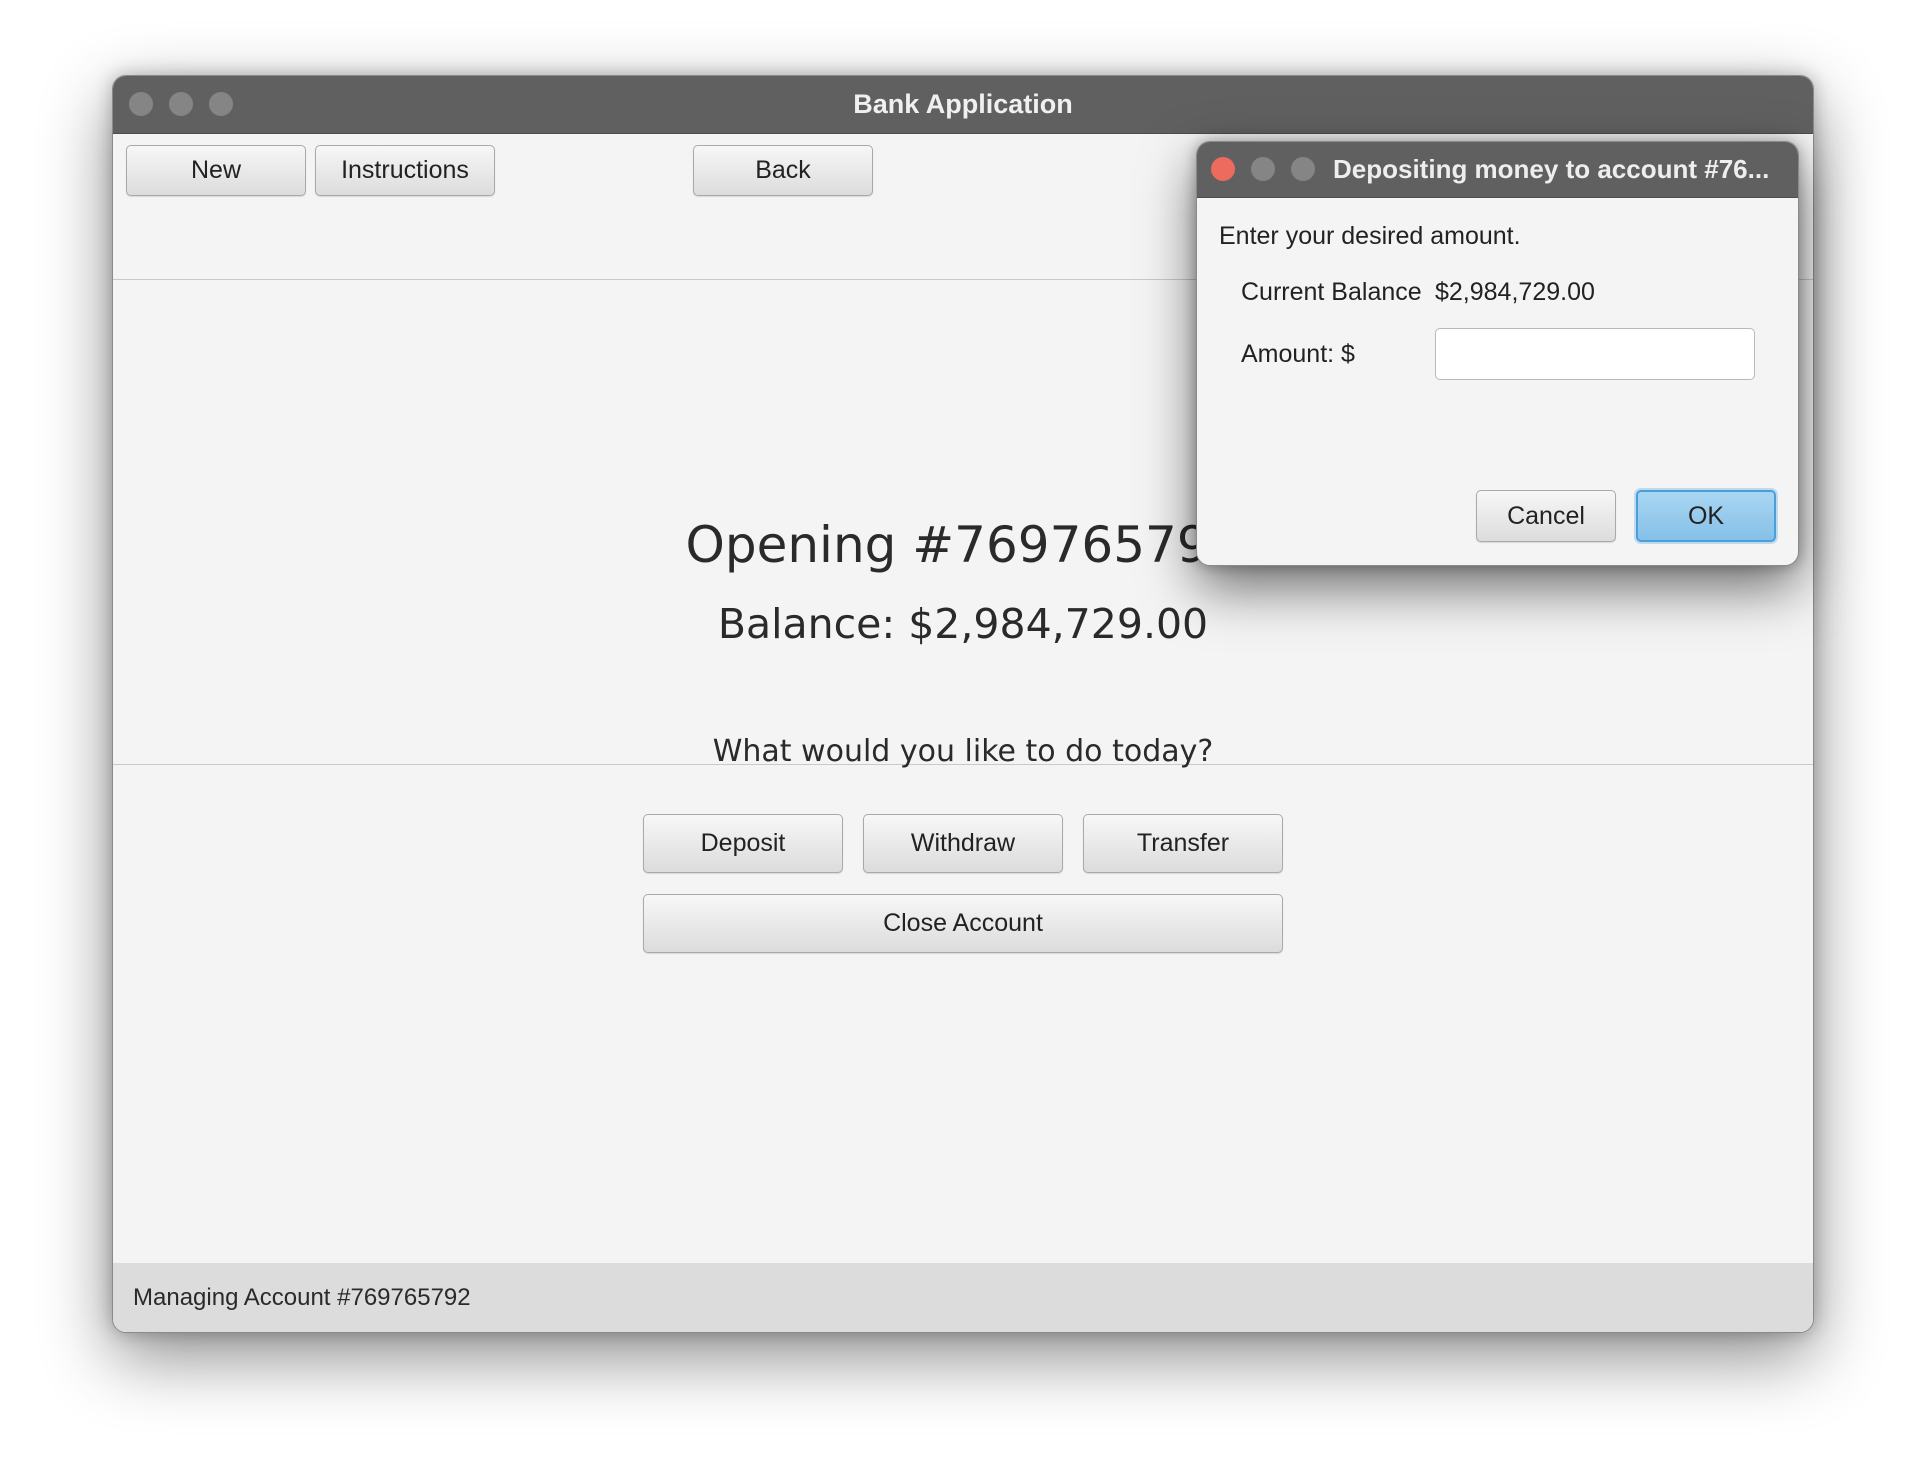  Describe the element at coordinates (963, 923) in the screenshot. I see `close-account-button: Close Account` at that location.